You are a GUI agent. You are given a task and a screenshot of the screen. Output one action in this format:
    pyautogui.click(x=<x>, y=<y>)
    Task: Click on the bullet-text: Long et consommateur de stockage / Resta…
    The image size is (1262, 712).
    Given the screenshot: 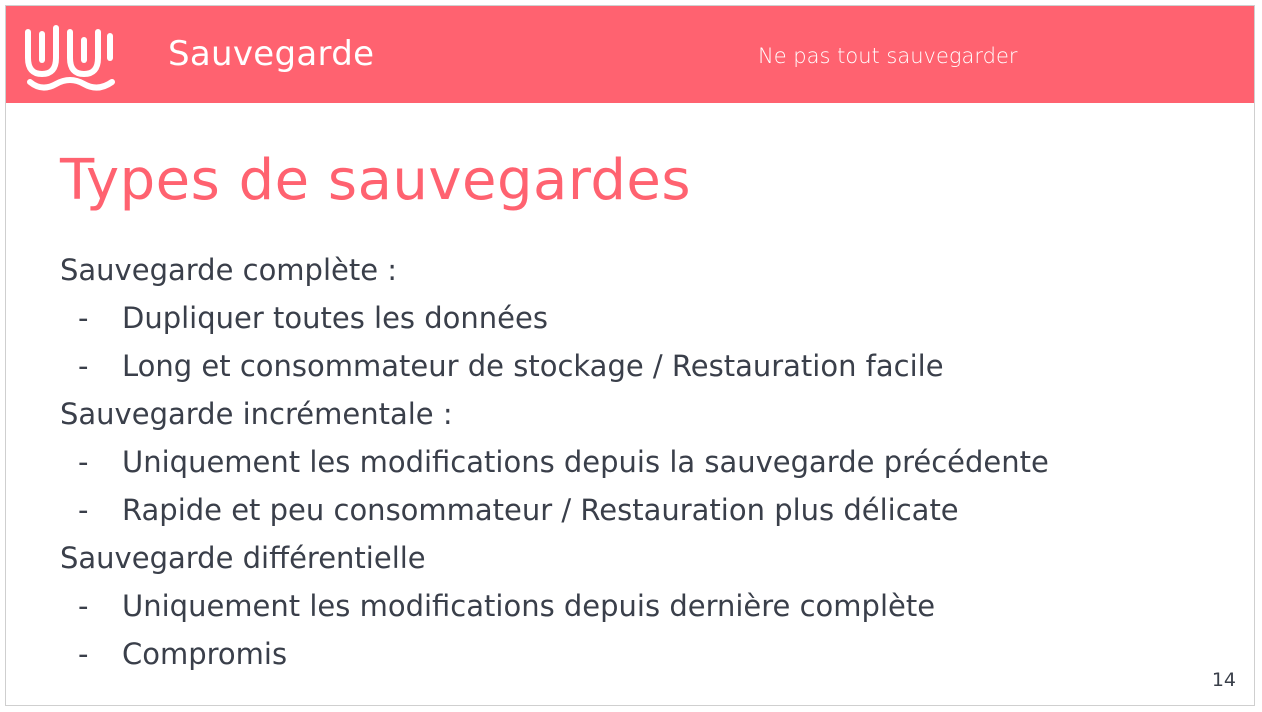 What is the action you would take?
    pyautogui.click(x=533, y=366)
    